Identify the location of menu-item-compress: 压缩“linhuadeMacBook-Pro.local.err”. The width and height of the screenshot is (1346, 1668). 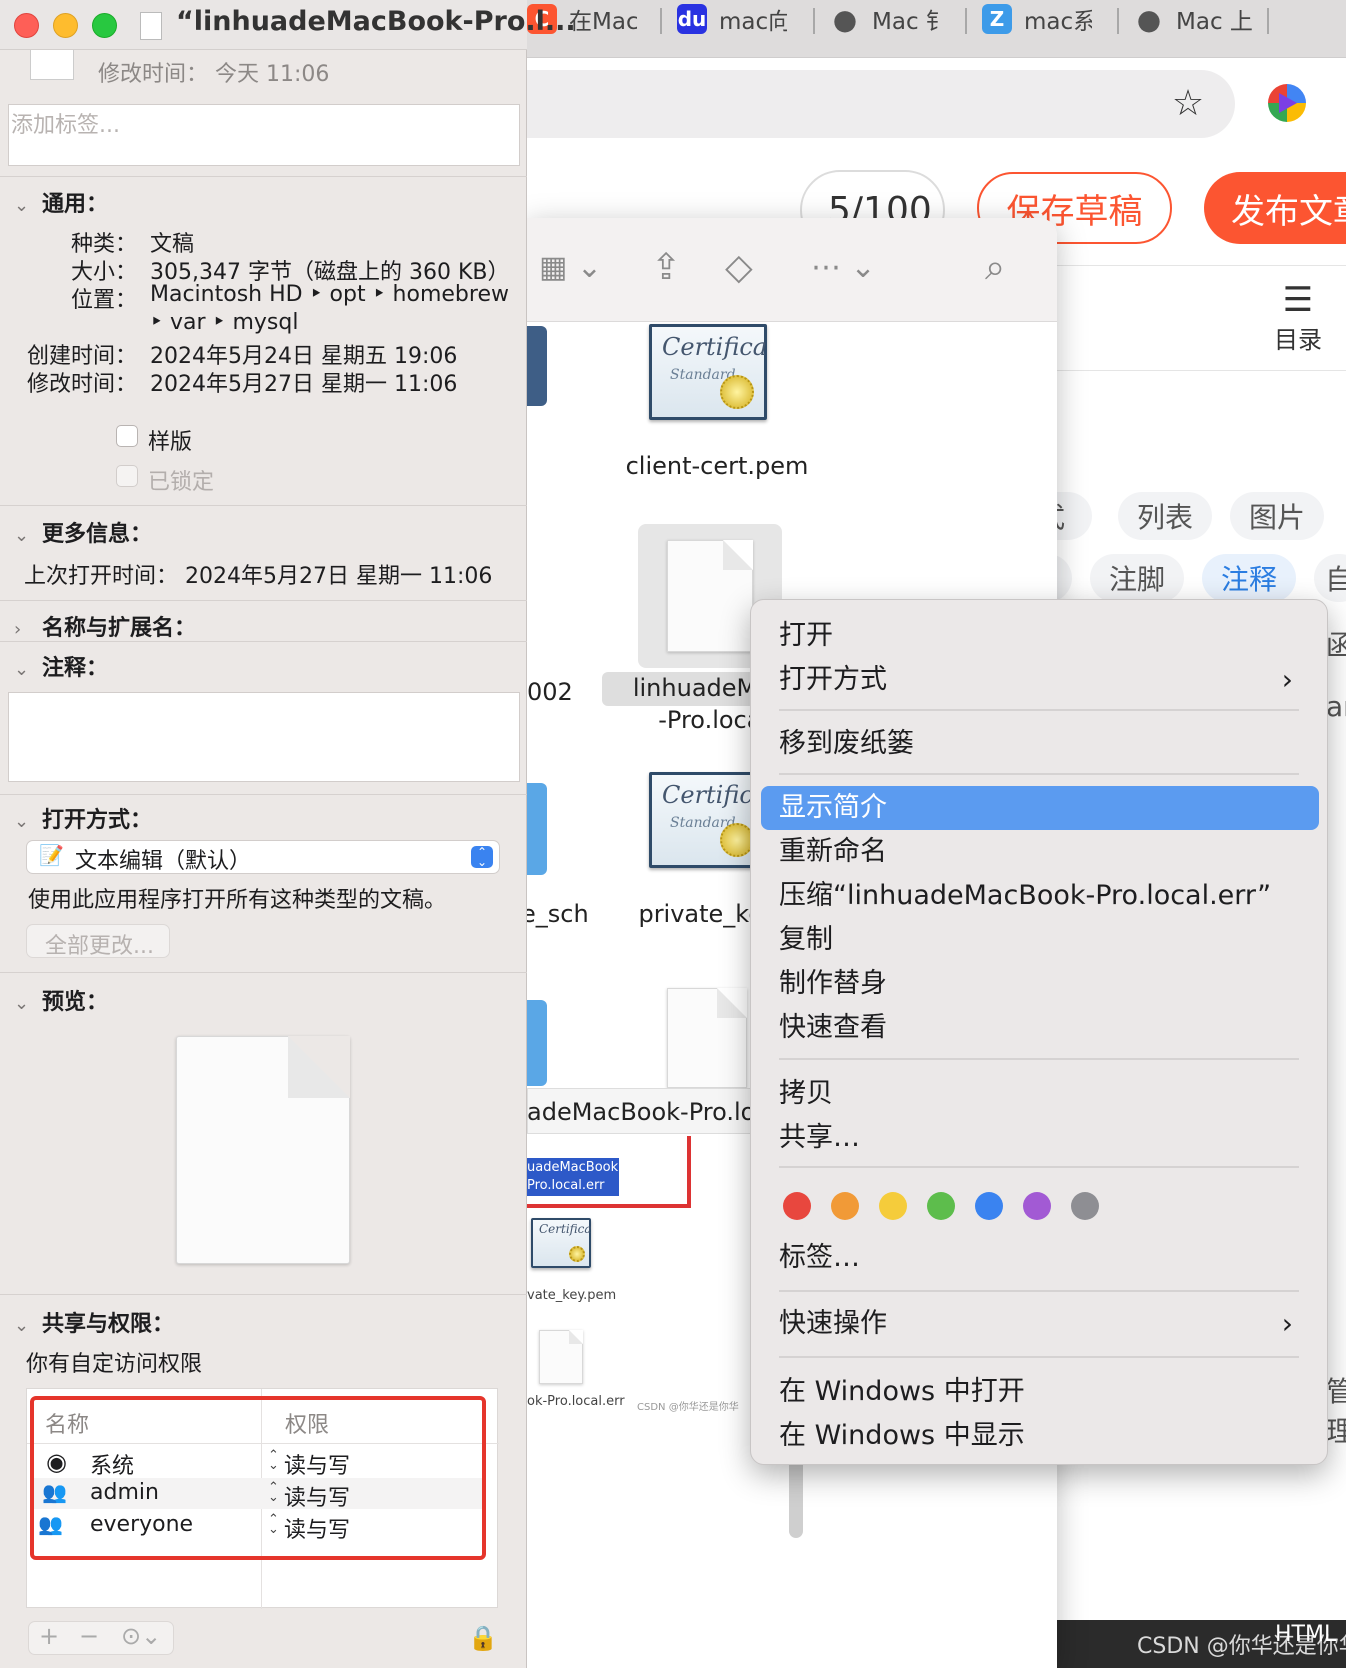
(1039, 896).